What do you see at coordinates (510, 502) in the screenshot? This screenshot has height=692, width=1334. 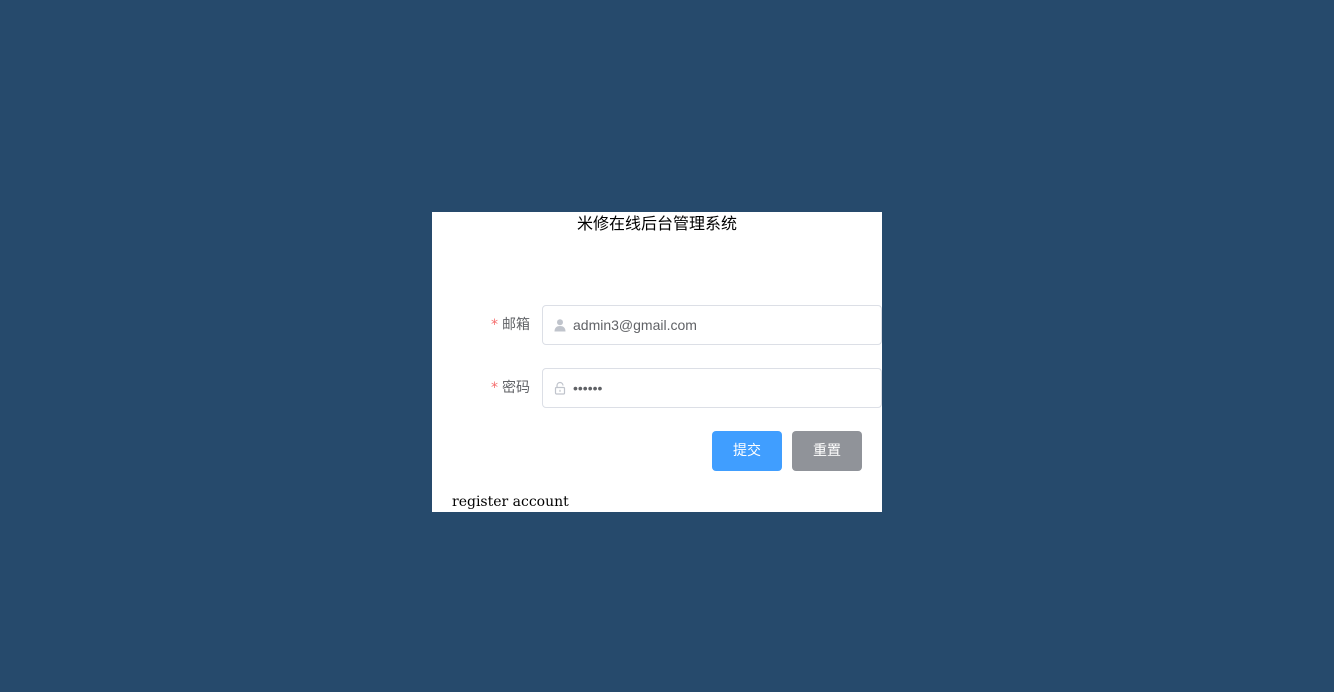 I see `register-account-link: register account` at bounding box center [510, 502].